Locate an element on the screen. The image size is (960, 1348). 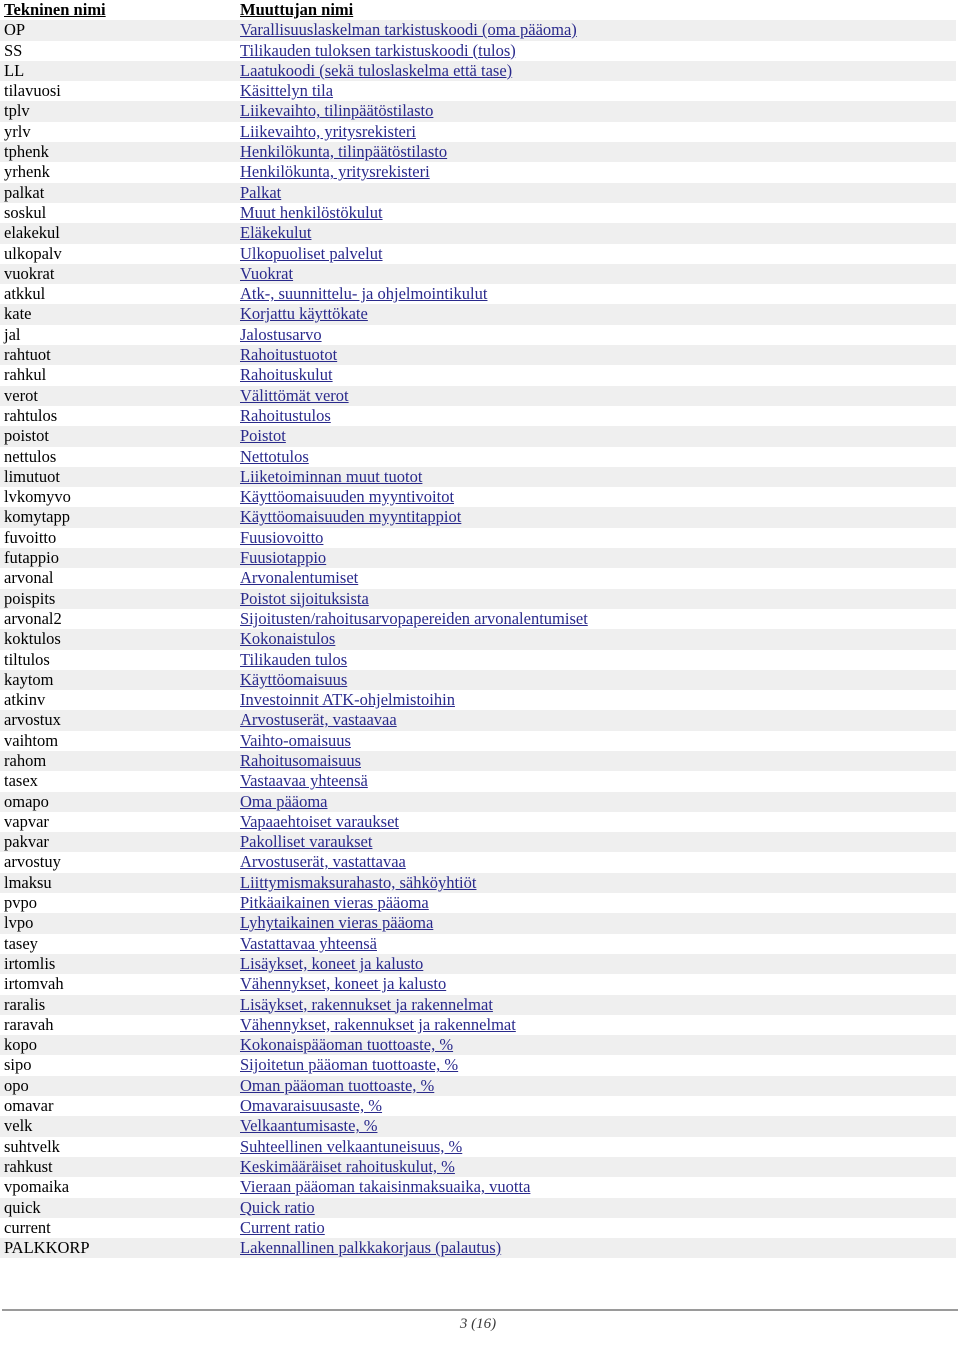
variable-name-link: Käyttöomaisuus is located at coordinates (293, 679).